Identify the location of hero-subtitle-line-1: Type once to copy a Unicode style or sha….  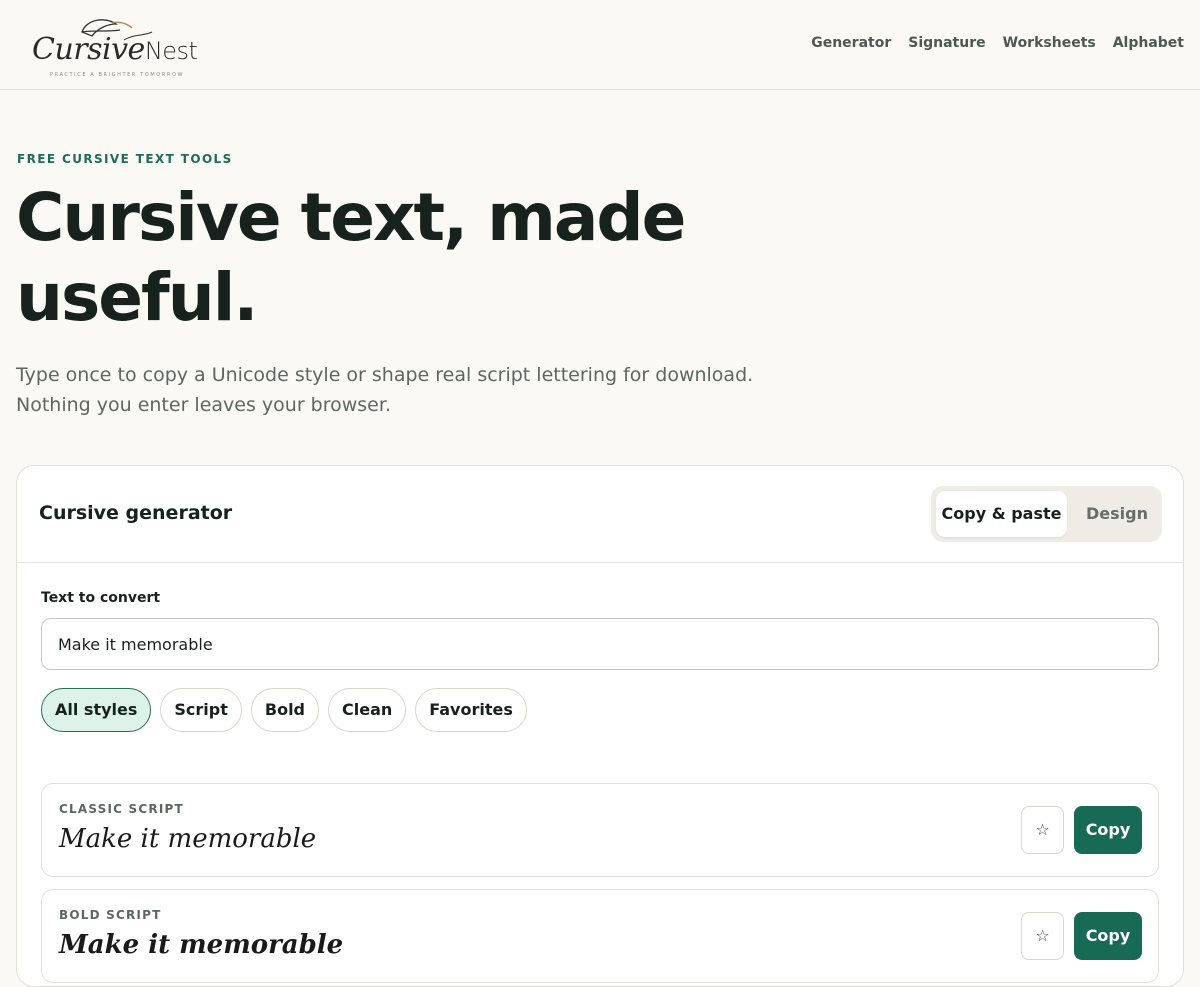
(385, 375).